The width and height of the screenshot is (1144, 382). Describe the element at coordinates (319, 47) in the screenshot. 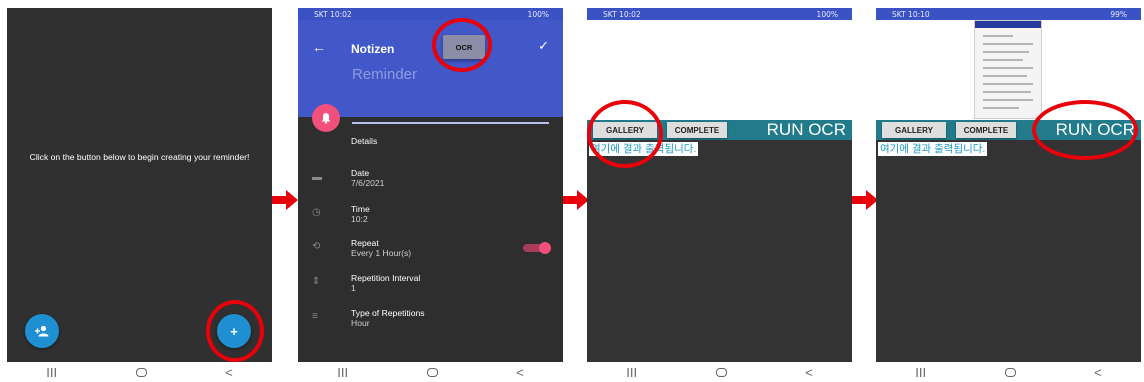

I see `back-arrow-icon: ←` at that location.